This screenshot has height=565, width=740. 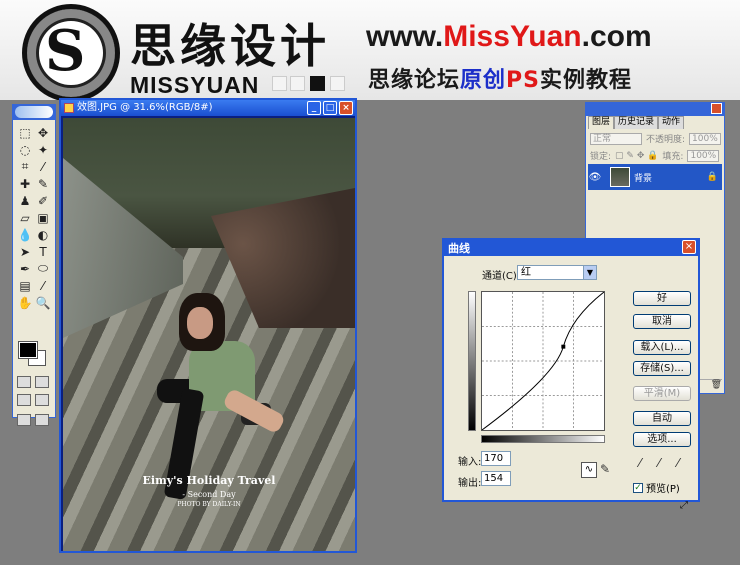 I want to click on image-window-titlebar: 效图.JPG @ 31.6%(RGB/8#) _ □ ×, so click(x=208, y=108).